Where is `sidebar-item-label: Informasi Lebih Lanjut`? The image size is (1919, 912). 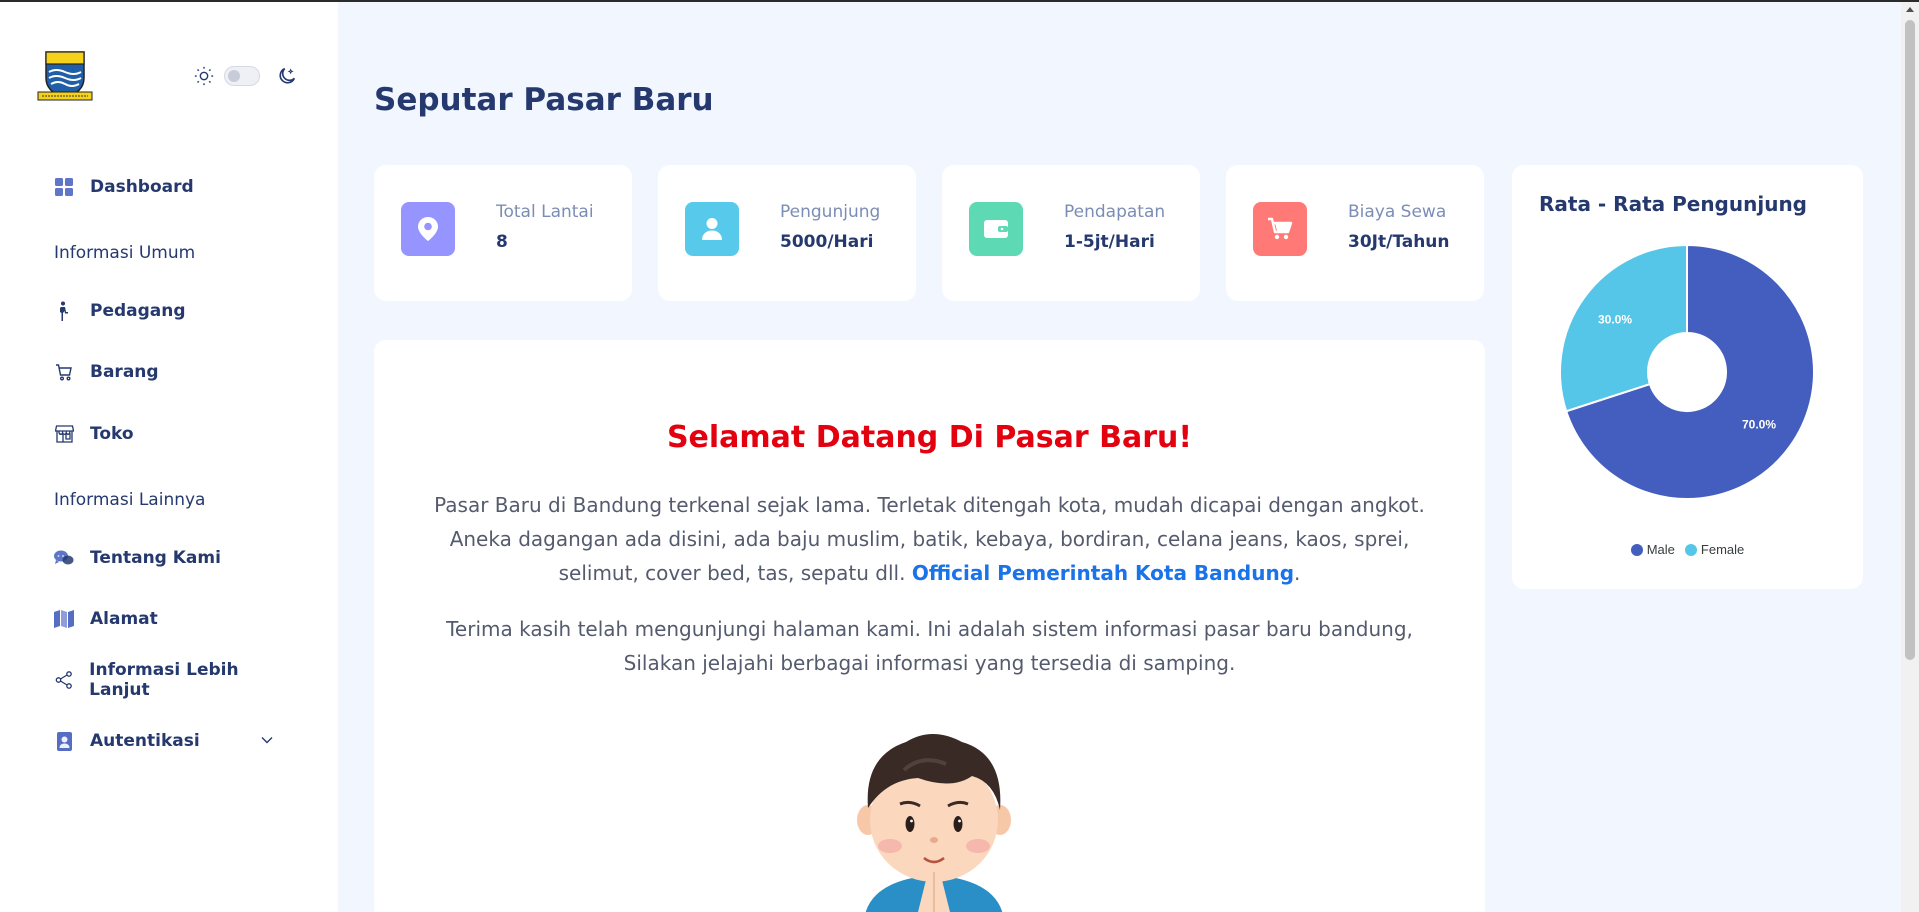 sidebar-item-label: Informasi Lebih Lanjut is located at coordinates (164, 680).